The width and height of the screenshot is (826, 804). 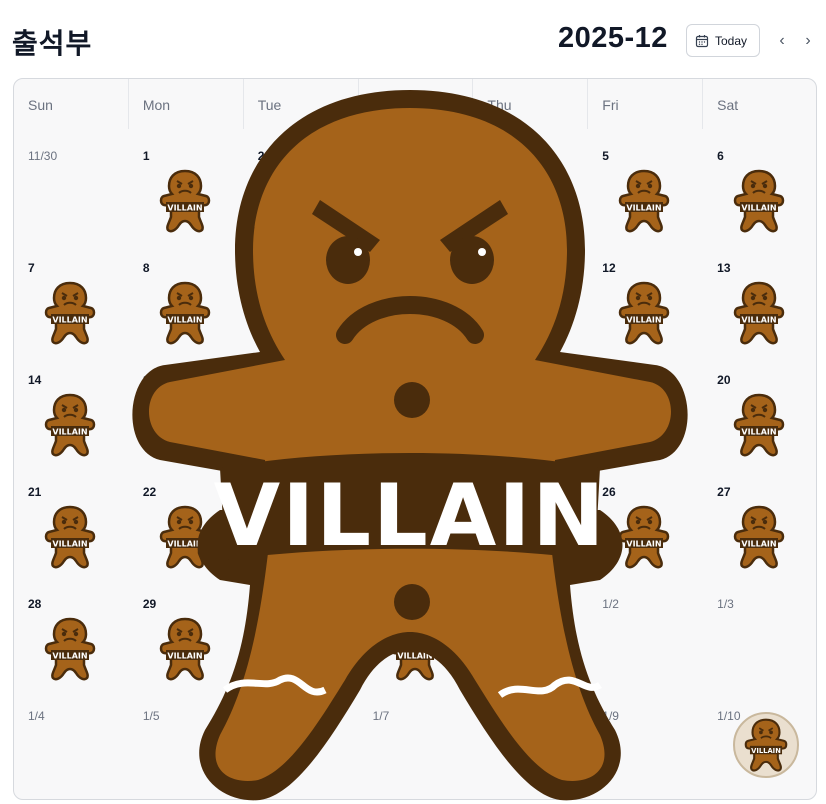 What do you see at coordinates (416, 633) in the screenshot?
I see `calendar-day-cell: 31` at bounding box center [416, 633].